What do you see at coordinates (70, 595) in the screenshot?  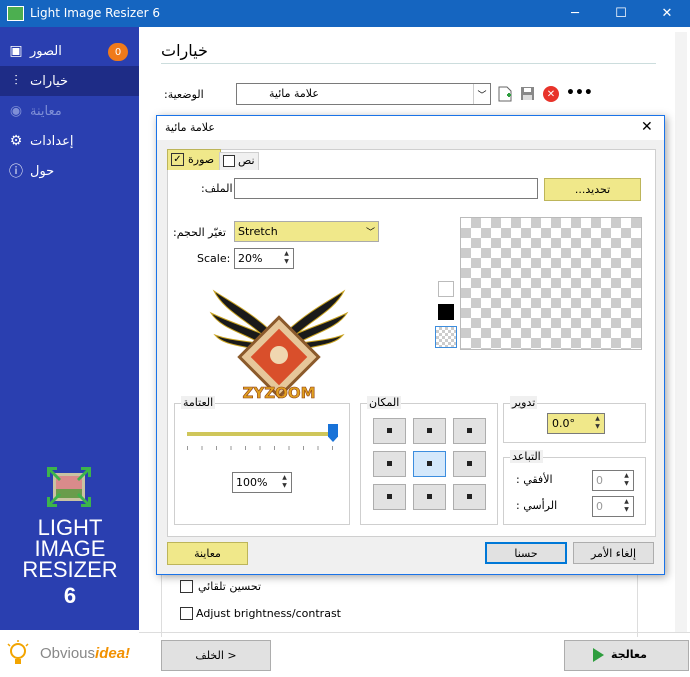 I see `logo-version: 6` at bounding box center [70, 595].